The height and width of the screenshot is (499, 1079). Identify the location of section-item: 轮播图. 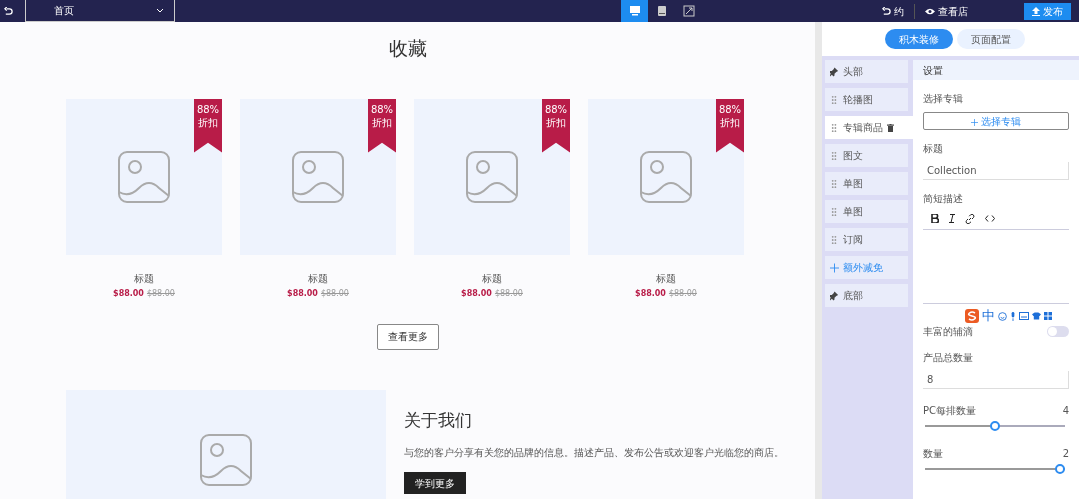
(866, 99).